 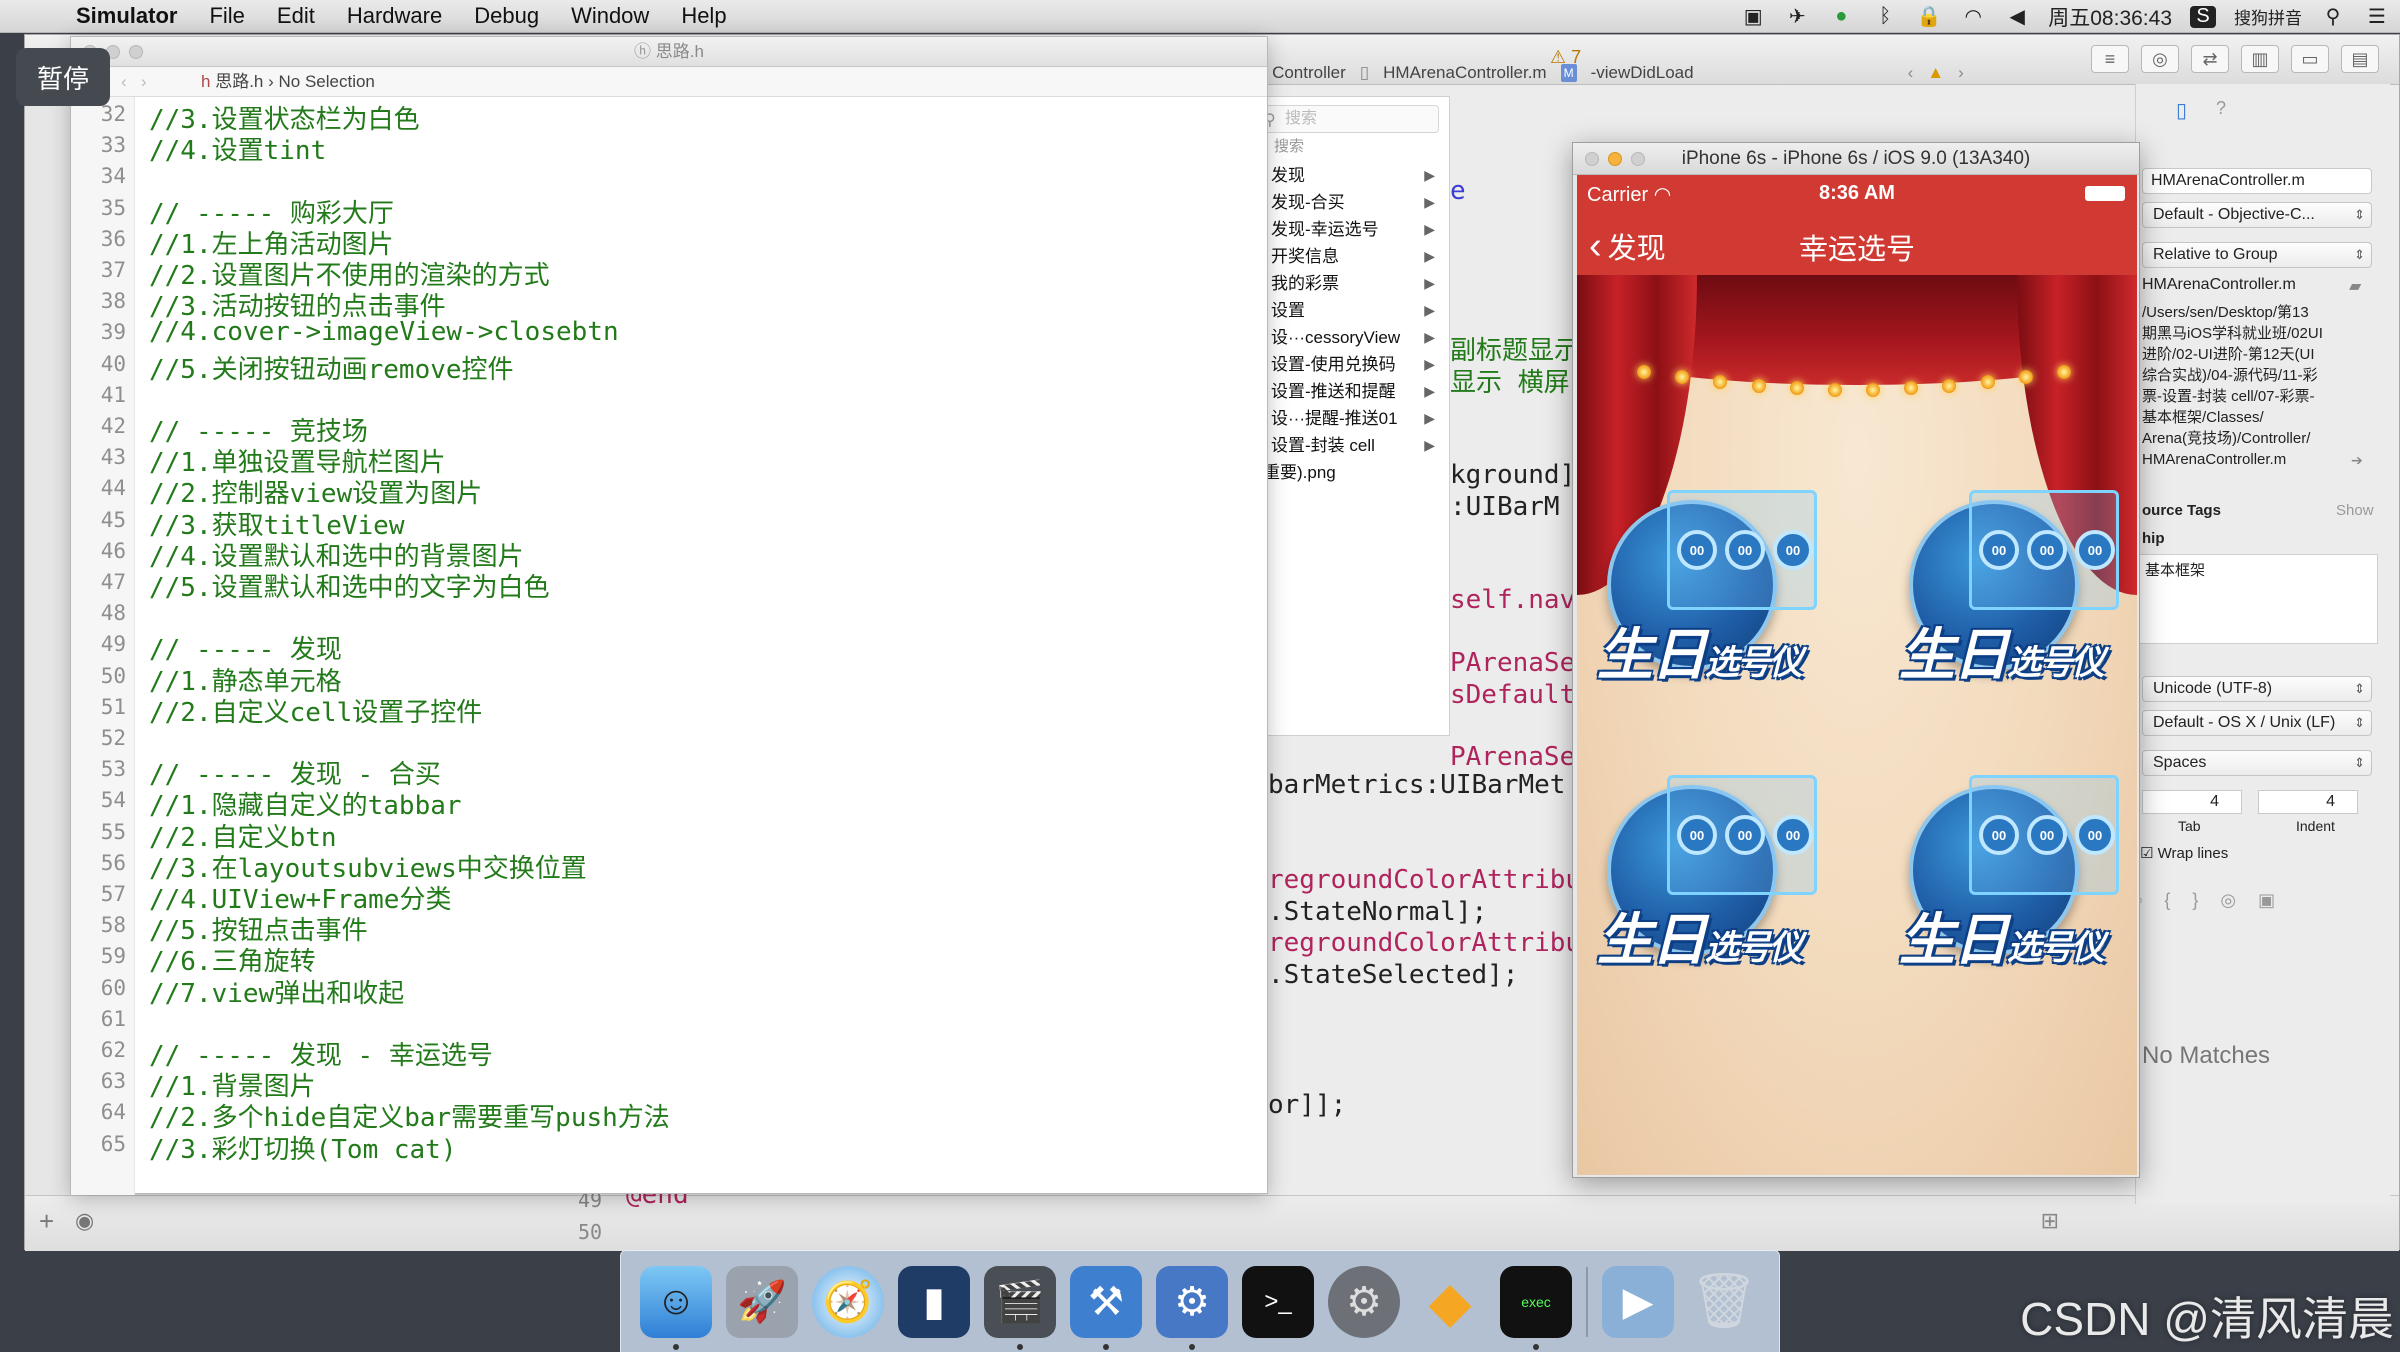 What do you see at coordinates (394, 16) in the screenshot?
I see `menu-hardware: Hardware` at bounding box center [394, 16].